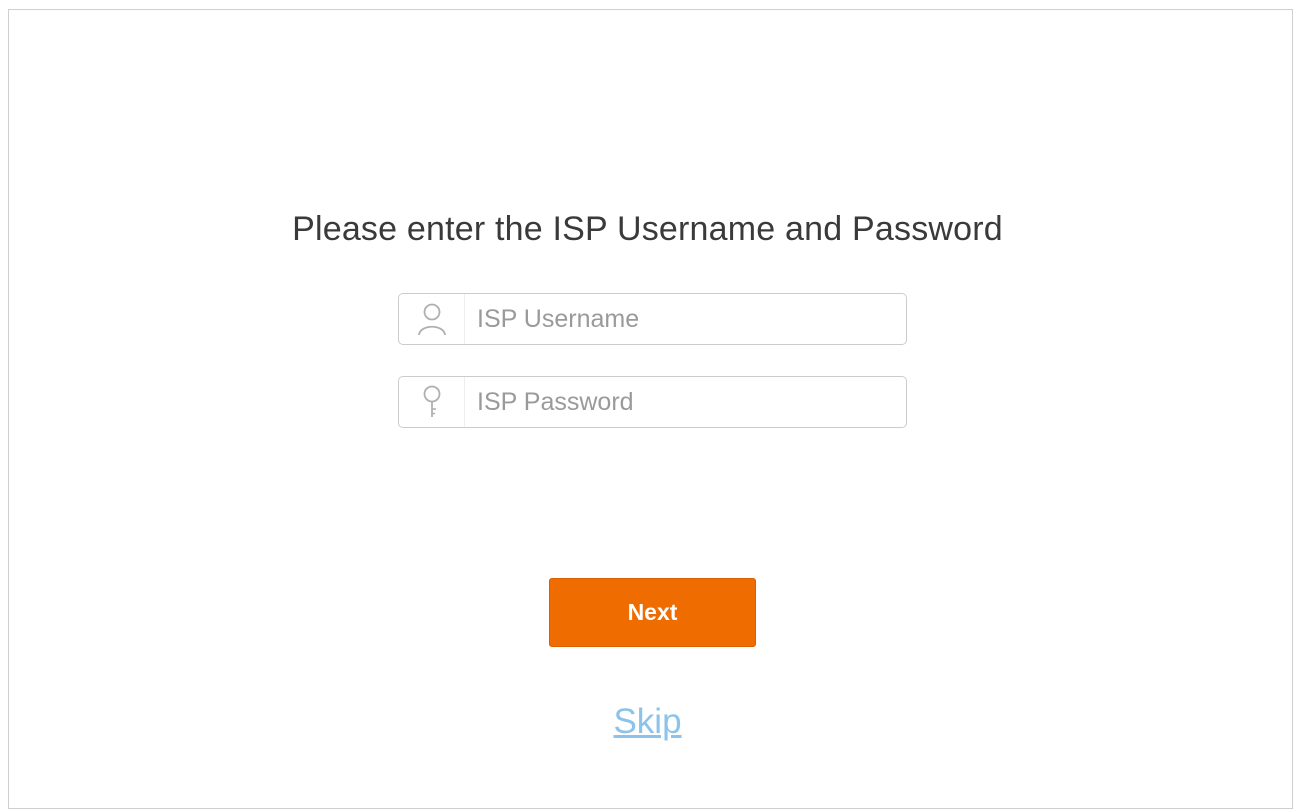 The height and width of the screenshot is (809, 1295). Describe the element at coordinates (652, 612) in the screenshot. I see `next-button: Next` at that location.